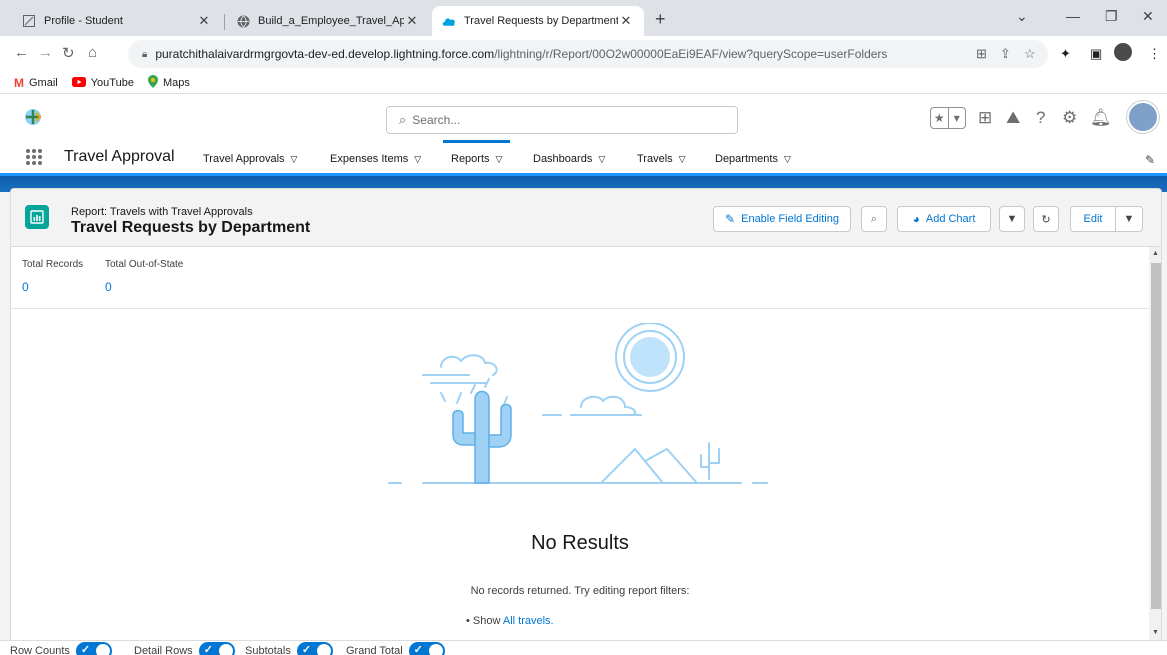 Image resolution: width=1167 pixels, height=655 pixels. Describe the element at coordinates (61, 648) in the screenshot. I see `toggle-row-counts: Row Counts` at that location.